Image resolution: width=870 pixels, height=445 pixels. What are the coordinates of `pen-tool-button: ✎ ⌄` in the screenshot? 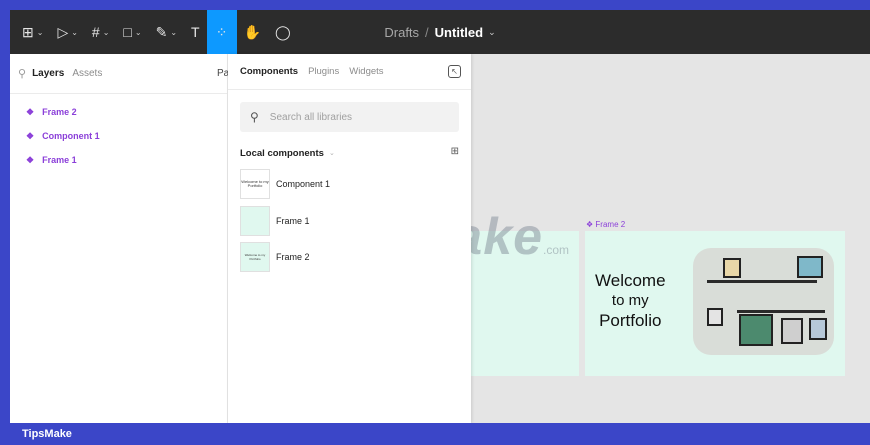 It's located at (166, 32).